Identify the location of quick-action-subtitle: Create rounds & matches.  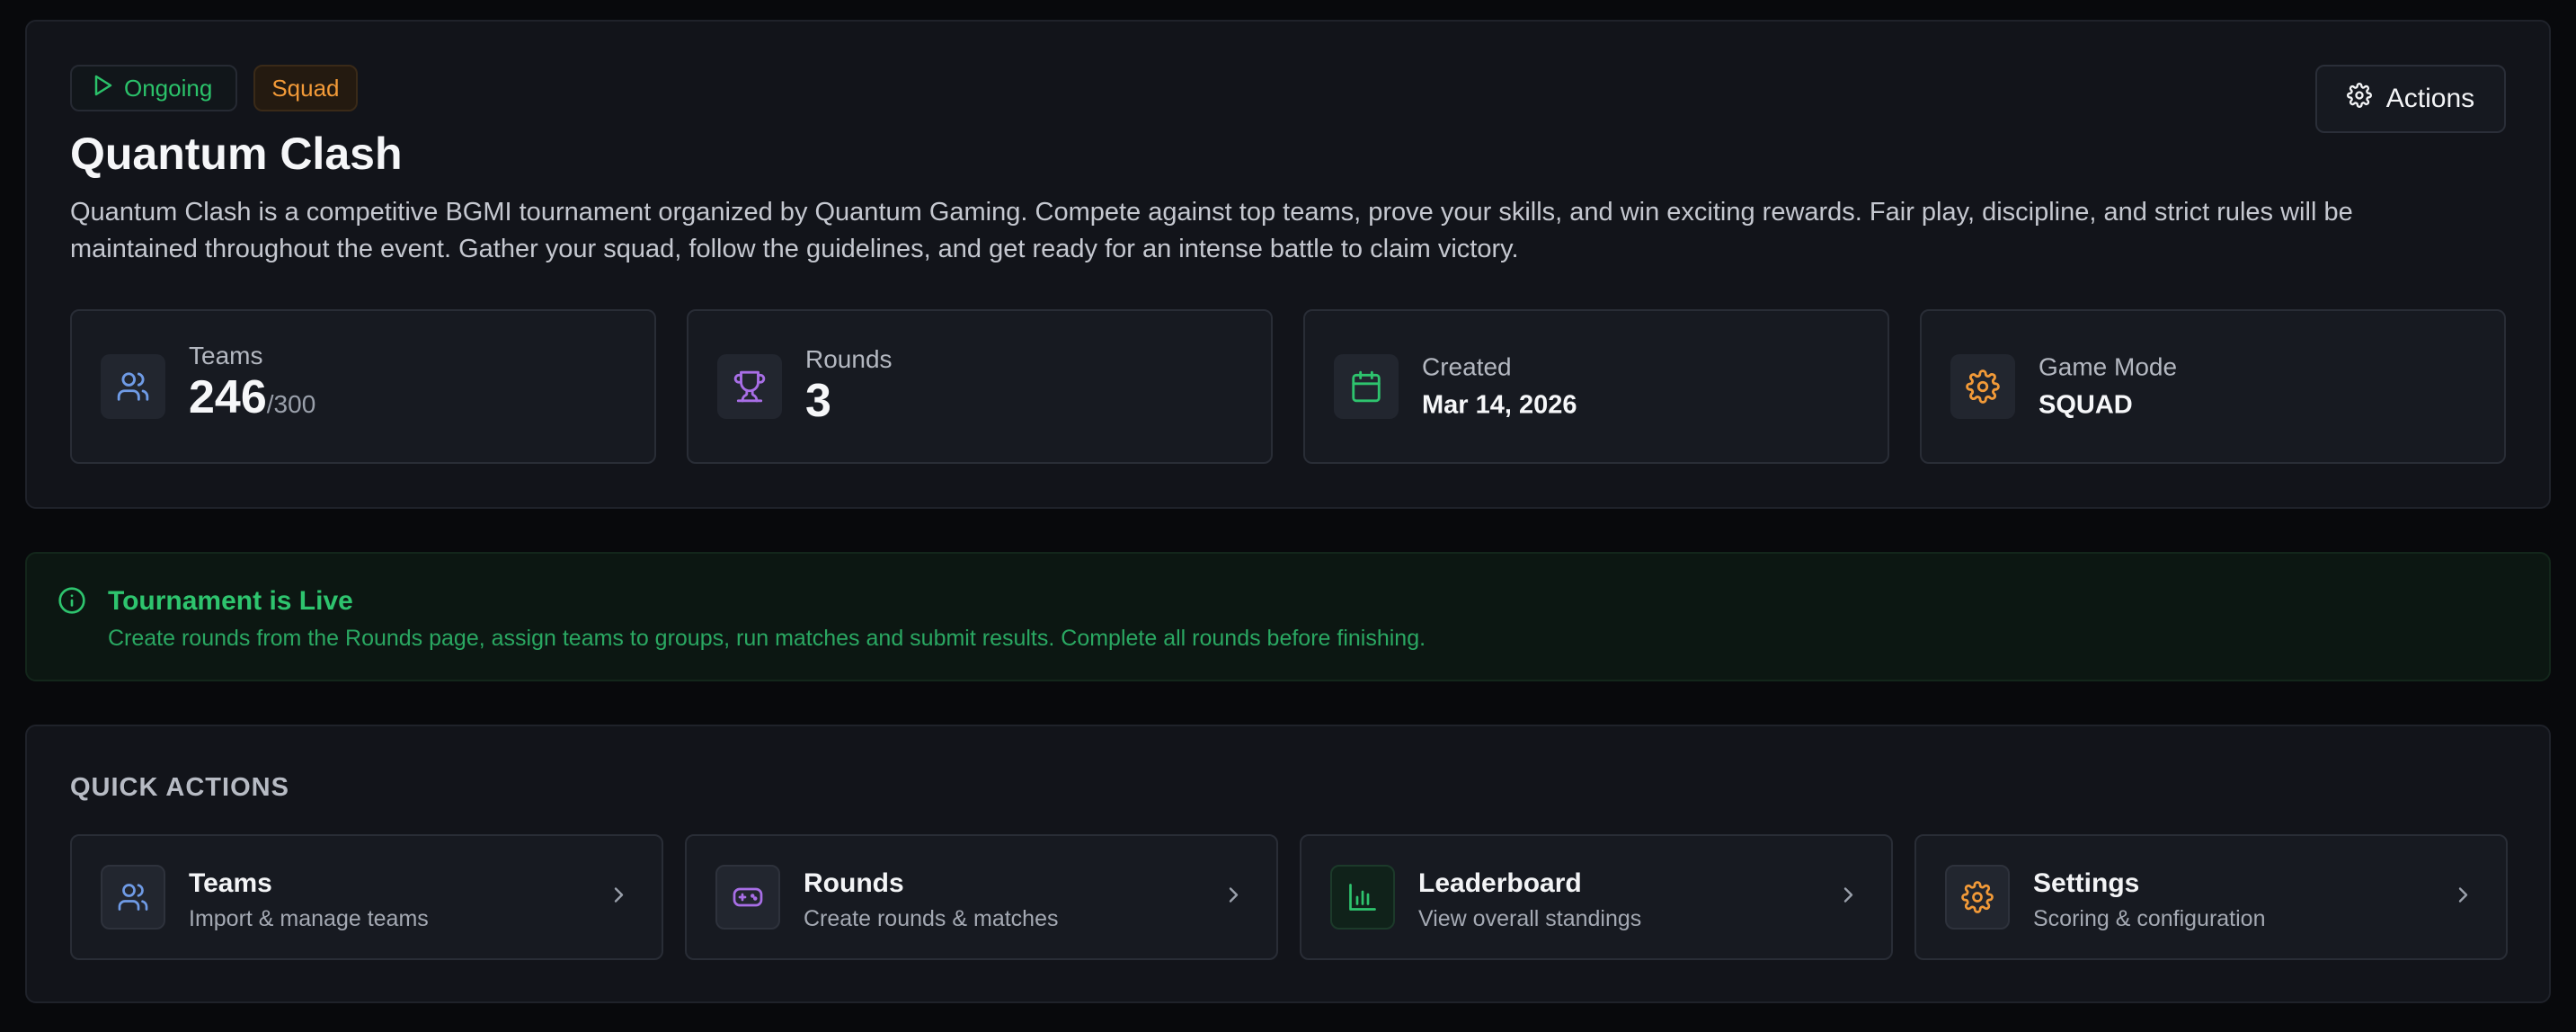
(931, 918).